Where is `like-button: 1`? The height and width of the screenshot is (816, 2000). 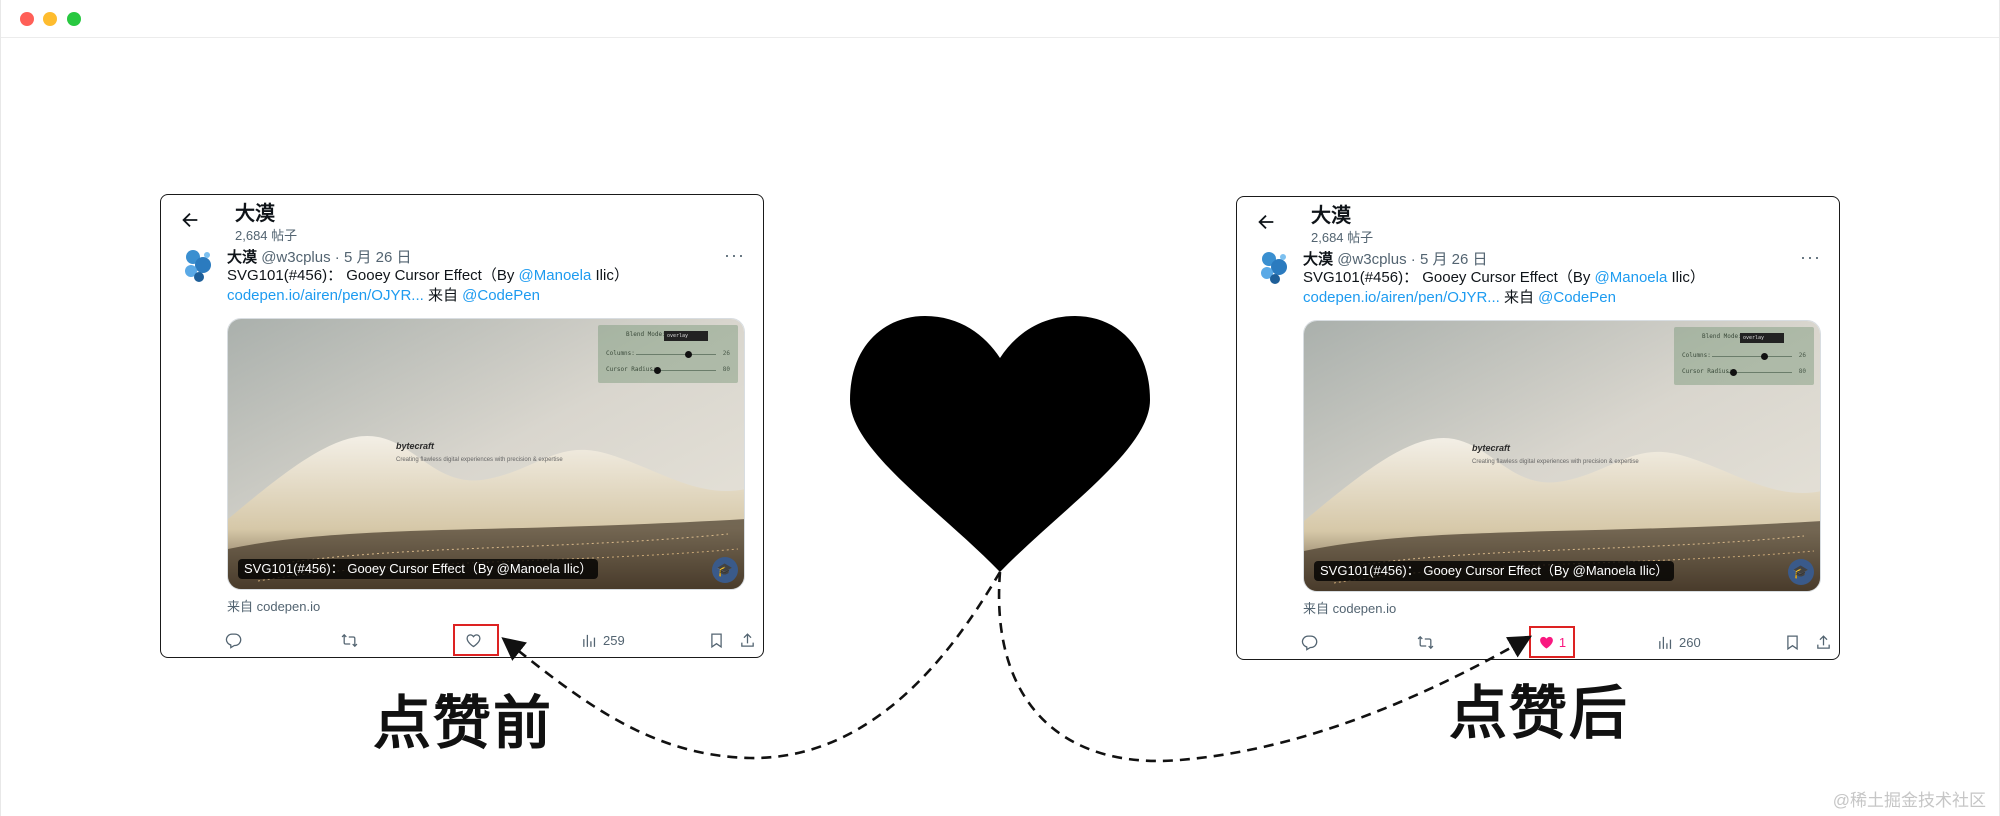
like-button: 1 is located at coordinates (1552, 642).